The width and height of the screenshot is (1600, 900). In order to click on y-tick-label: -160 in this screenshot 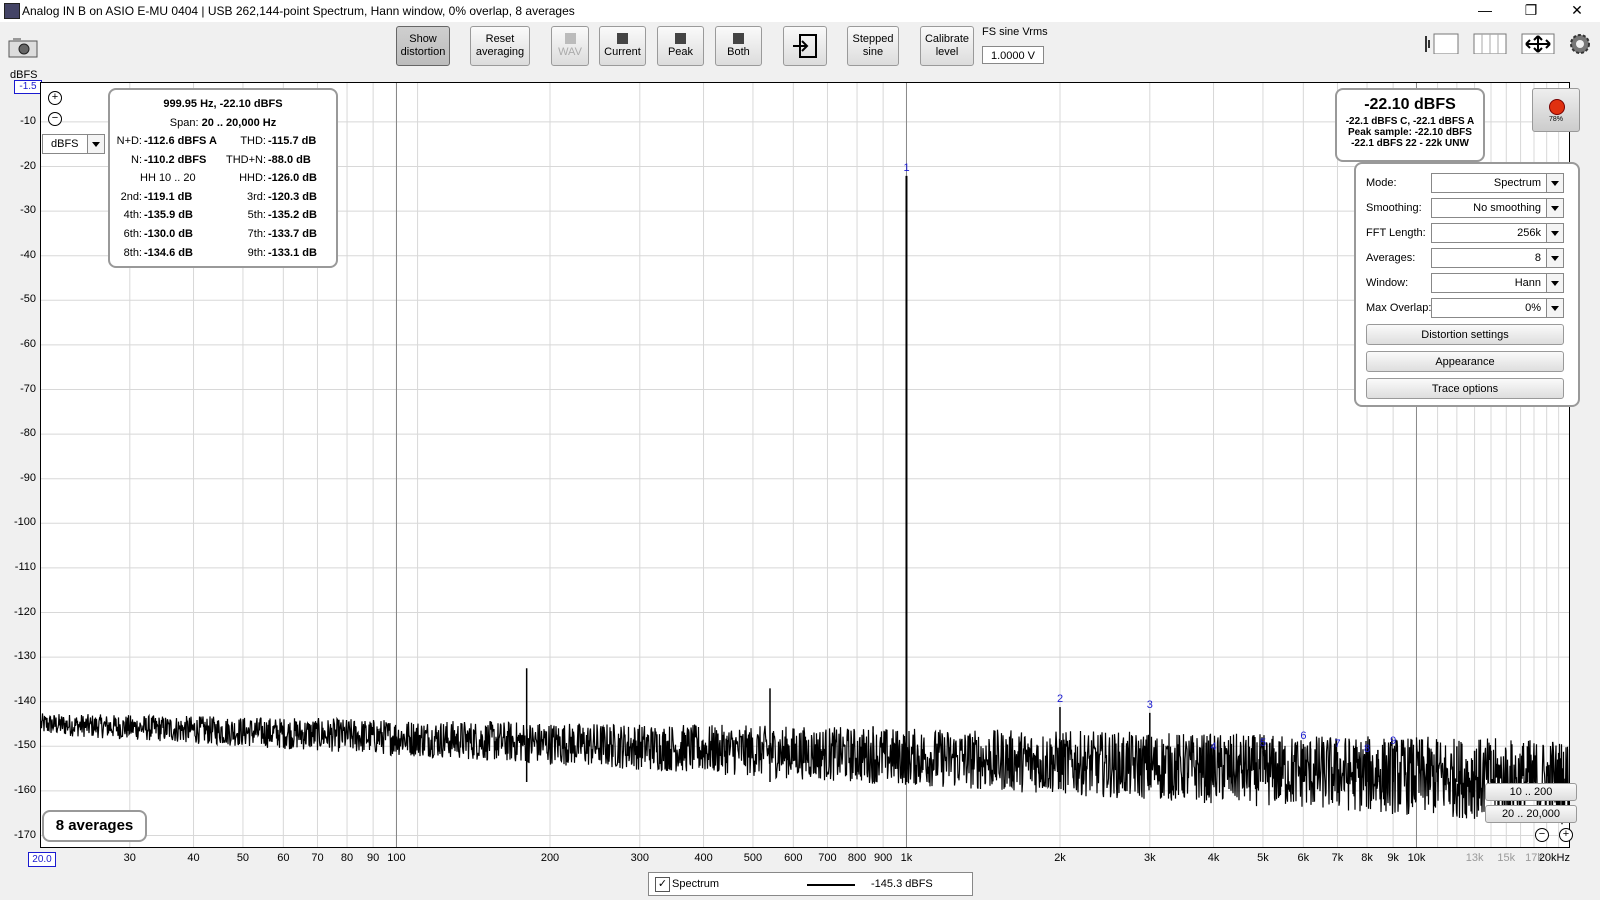, I will do `click(24, 789)`.